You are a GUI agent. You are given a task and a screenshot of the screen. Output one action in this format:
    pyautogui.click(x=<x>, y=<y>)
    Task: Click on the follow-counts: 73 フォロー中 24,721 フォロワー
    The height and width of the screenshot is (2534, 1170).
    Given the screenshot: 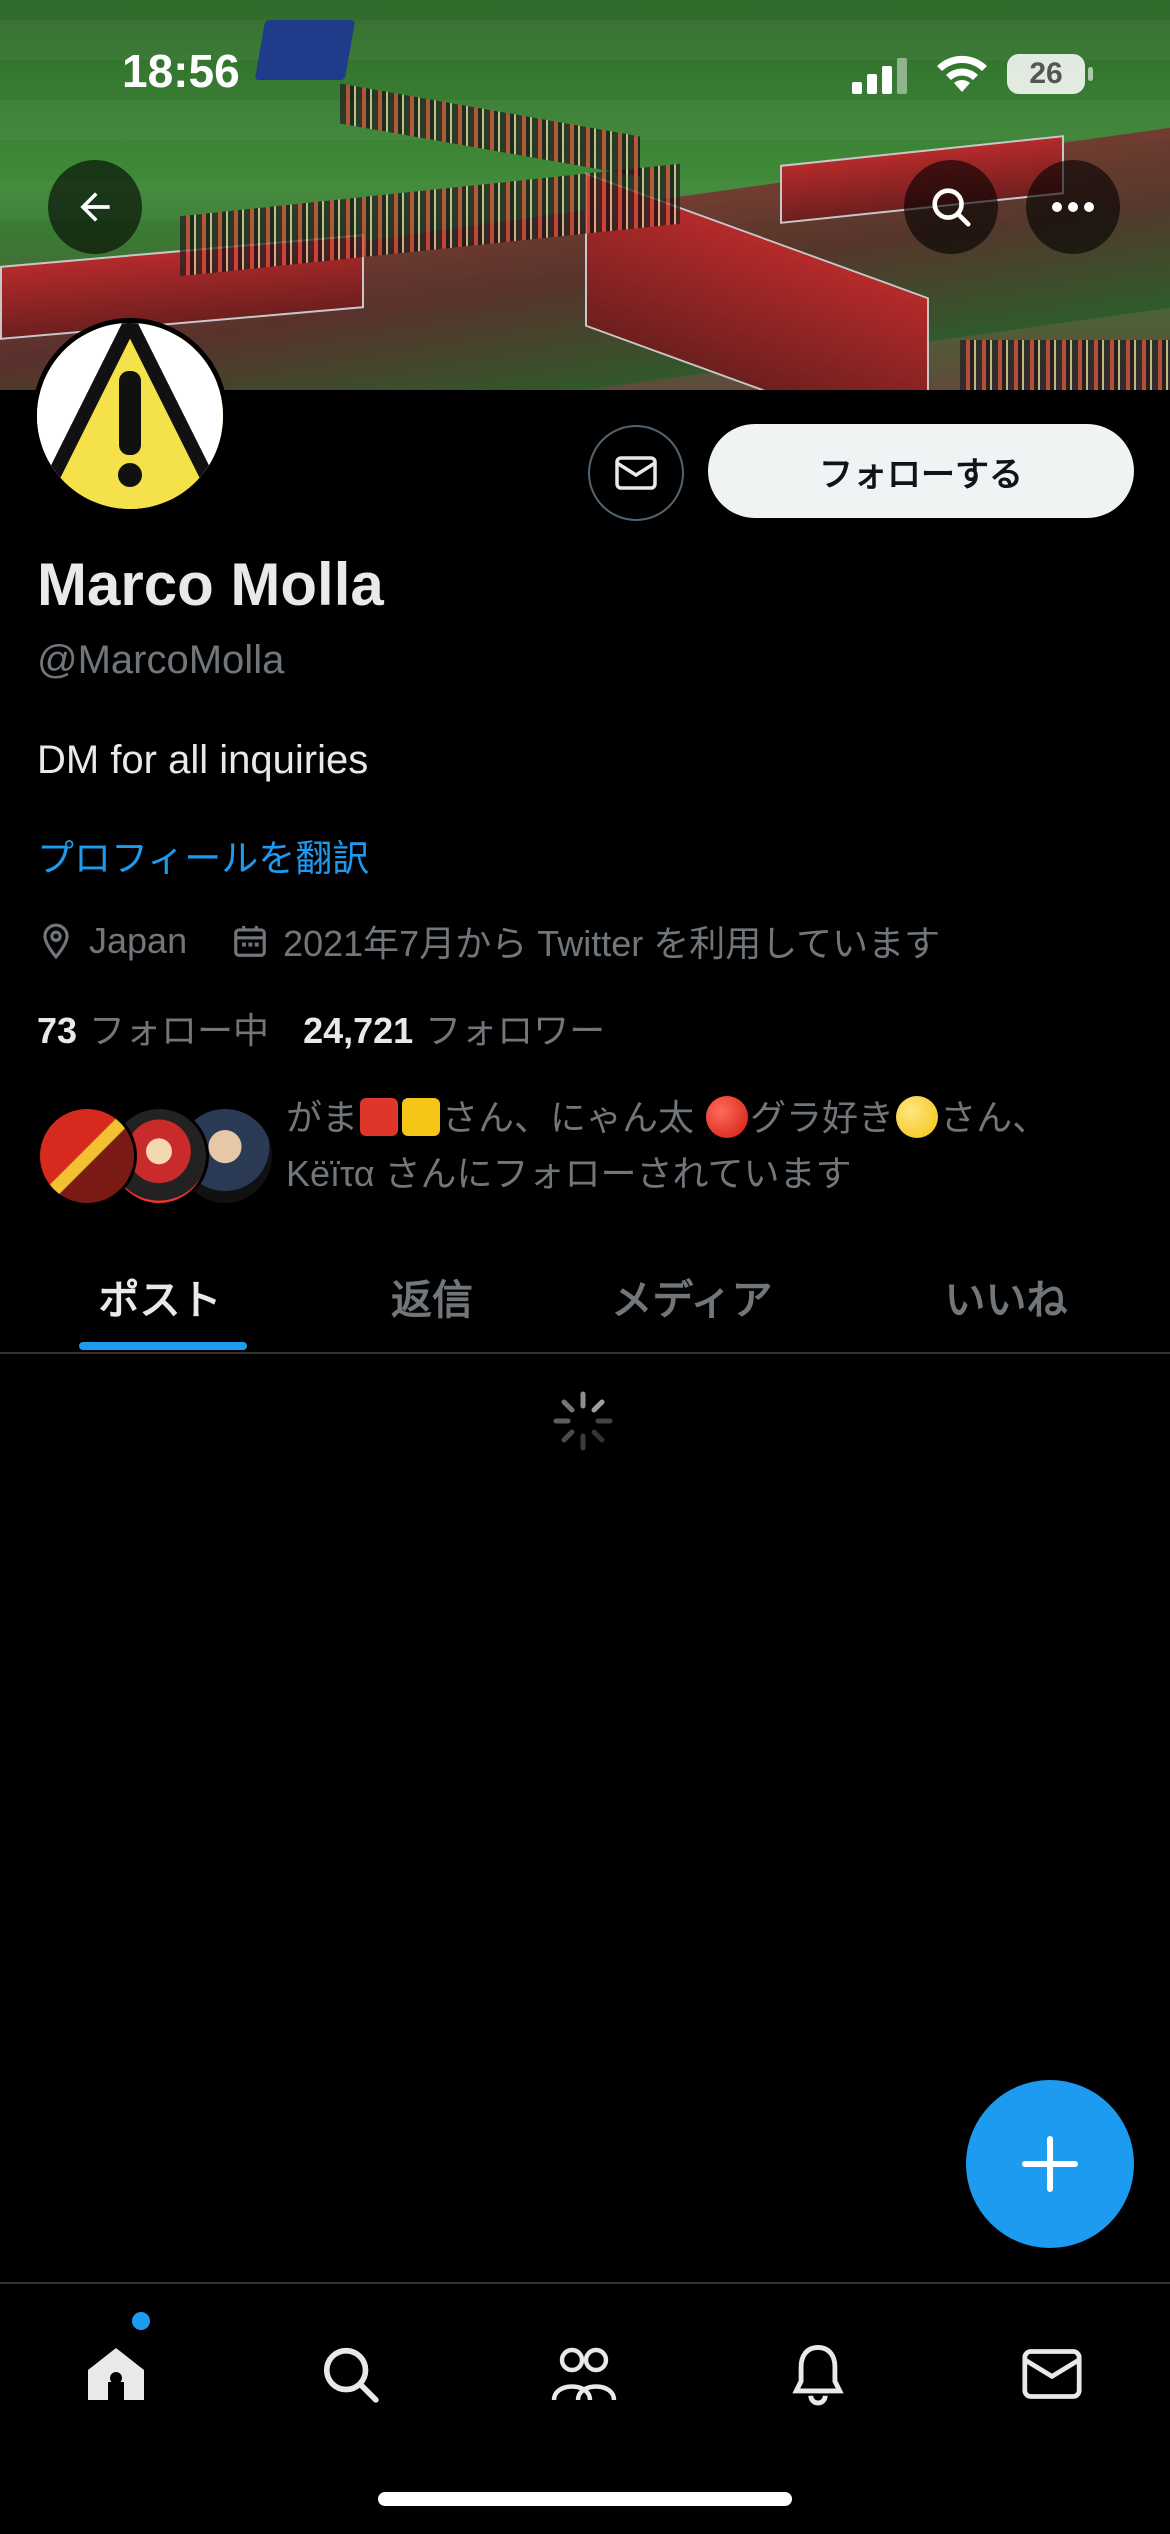 What is the action you would take?
    pyautogui.click(x=321, y=1028)
    